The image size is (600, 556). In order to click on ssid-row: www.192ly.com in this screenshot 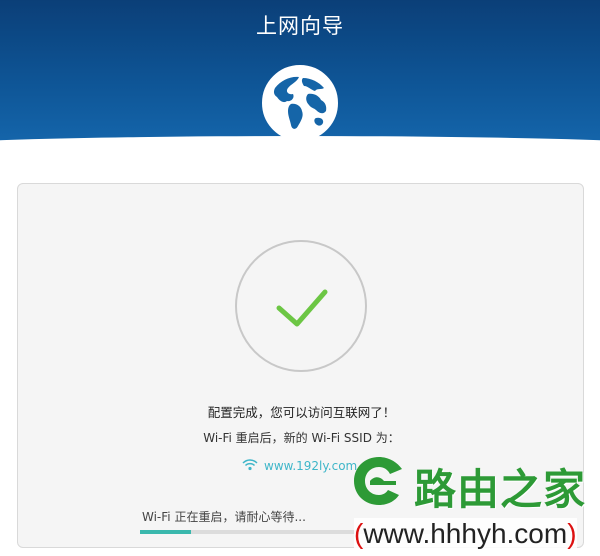, I will do `click(299, 468)`.